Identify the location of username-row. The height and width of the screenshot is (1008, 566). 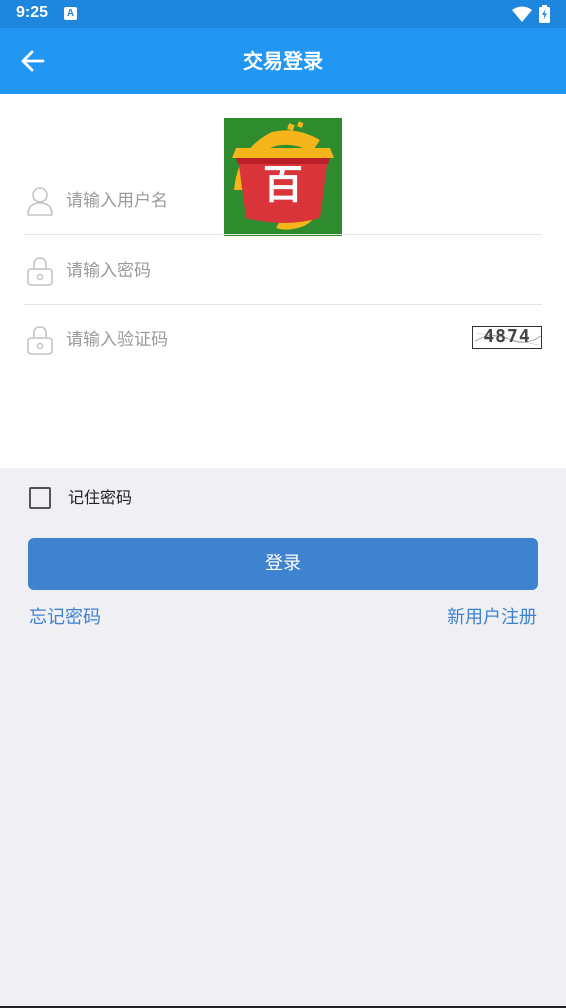
(283, 200).